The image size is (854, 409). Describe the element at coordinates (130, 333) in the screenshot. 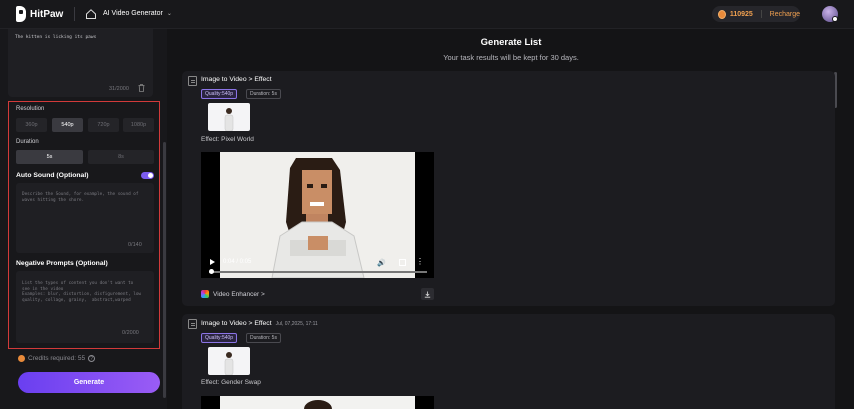

I see `negative-prompts-counter: 0/2000` at that location.